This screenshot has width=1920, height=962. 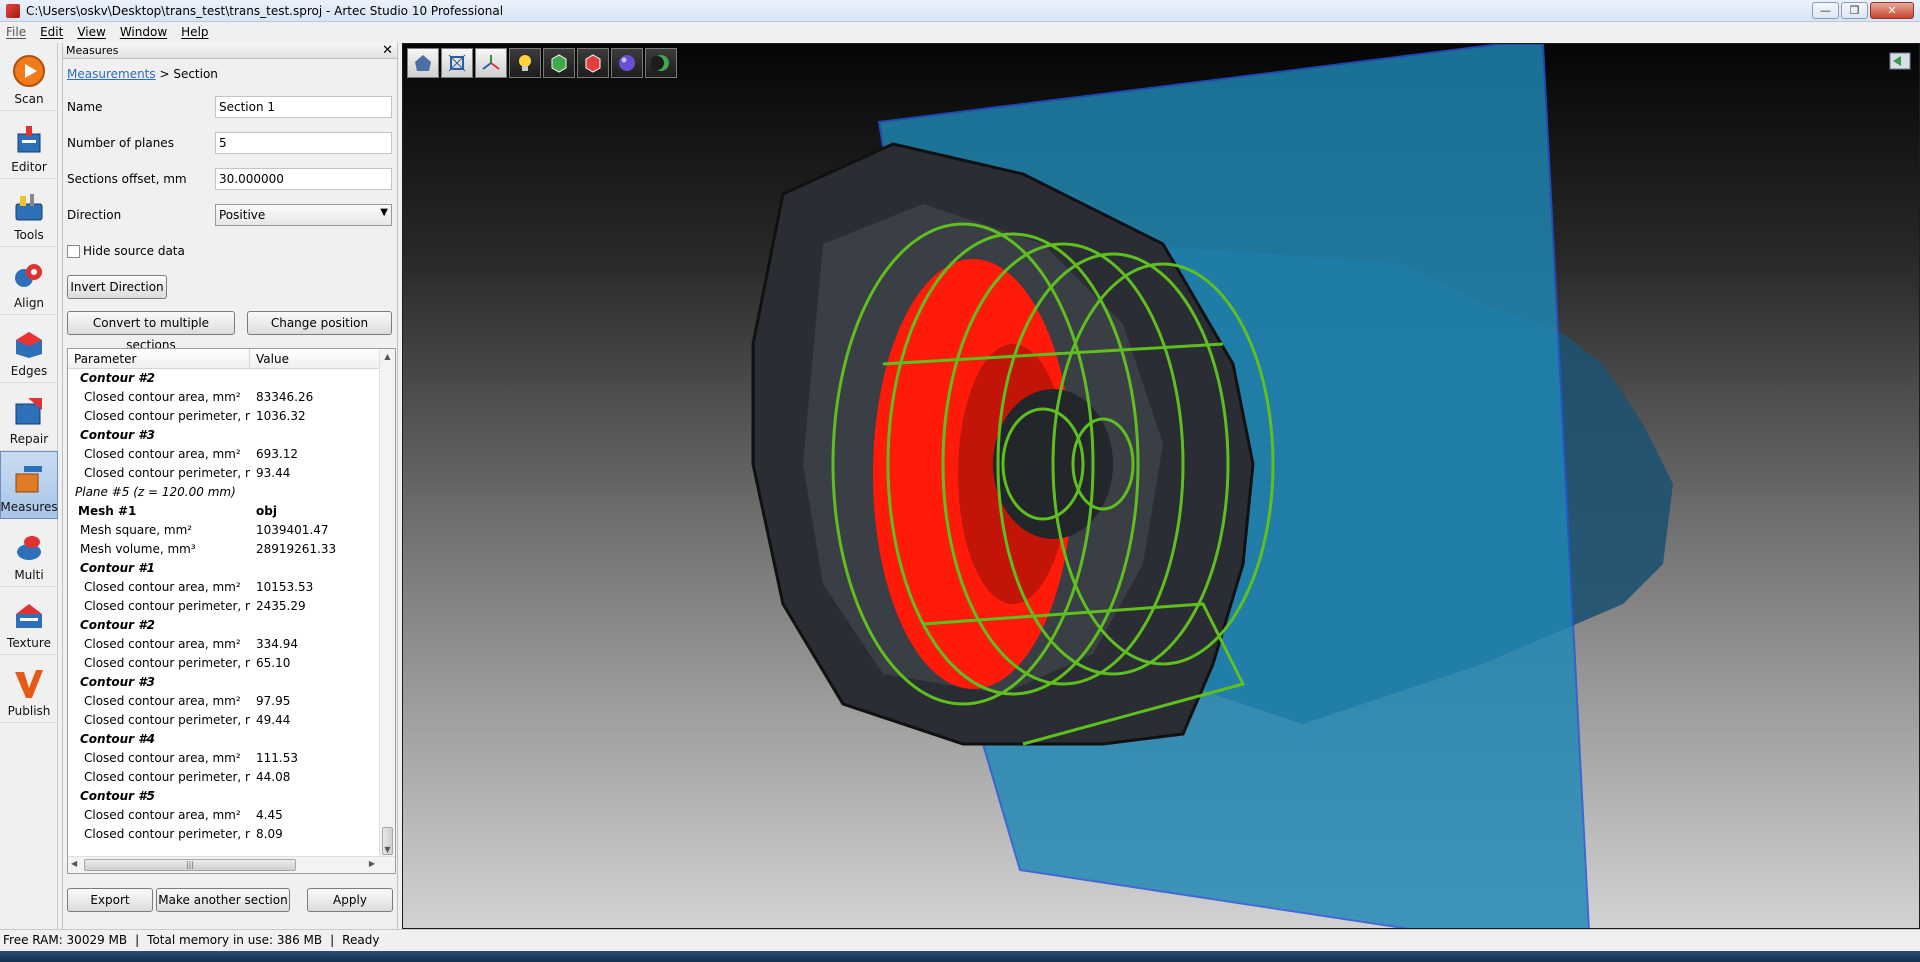 I want to click on hide-source-checkbox, so click(x=73, y=251).